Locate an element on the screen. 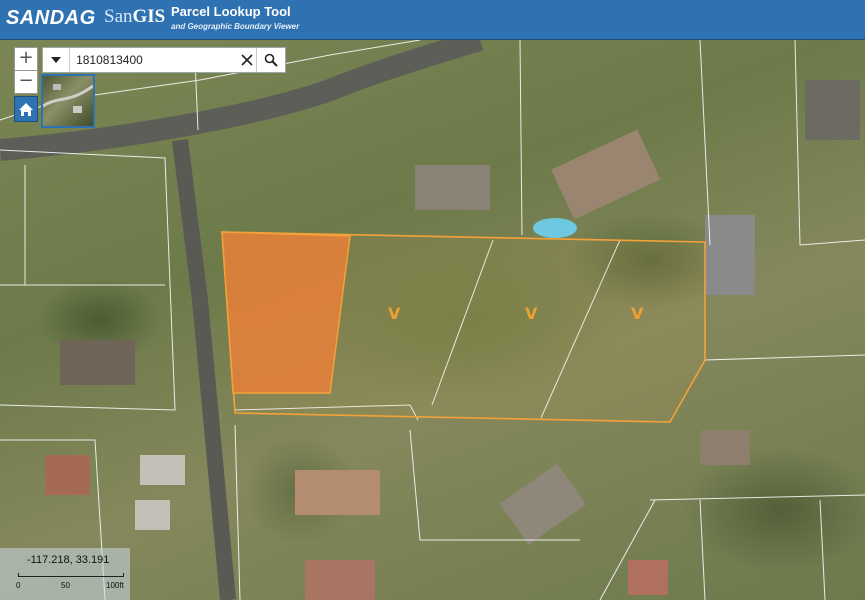  caret-down-icon is located at coordinates (56, 60).